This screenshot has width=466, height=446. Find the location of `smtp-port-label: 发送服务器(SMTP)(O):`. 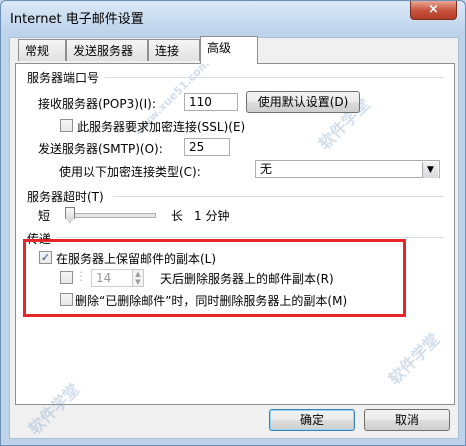

smtp-port-label: 发送服务器(SMTP)(O): is located at coordinates (100, 149).